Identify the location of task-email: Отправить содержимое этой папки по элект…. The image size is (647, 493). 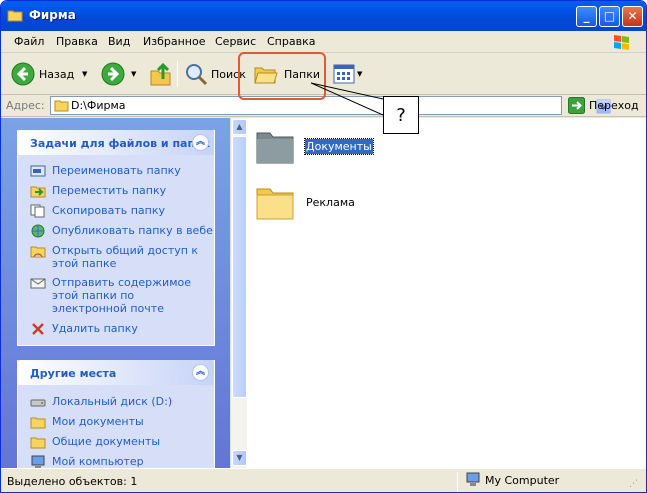
(115, 295).